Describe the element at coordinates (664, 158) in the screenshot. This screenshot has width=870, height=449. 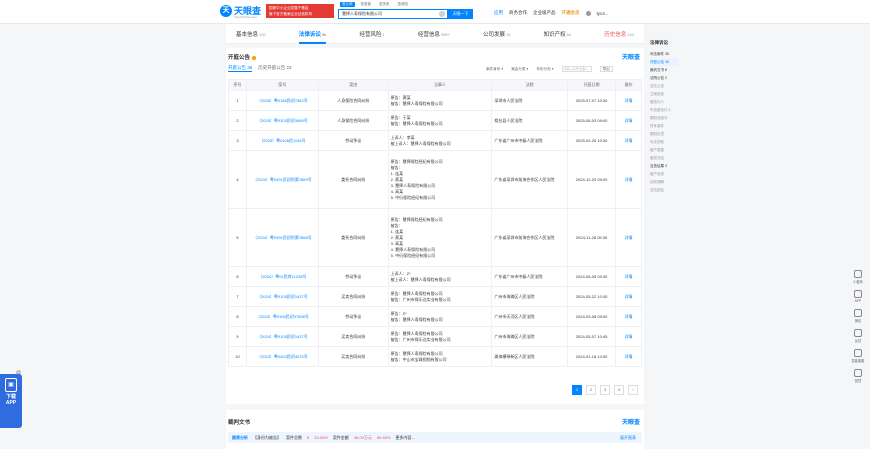
I see `sidenav-item: 股权冻结` at that location.